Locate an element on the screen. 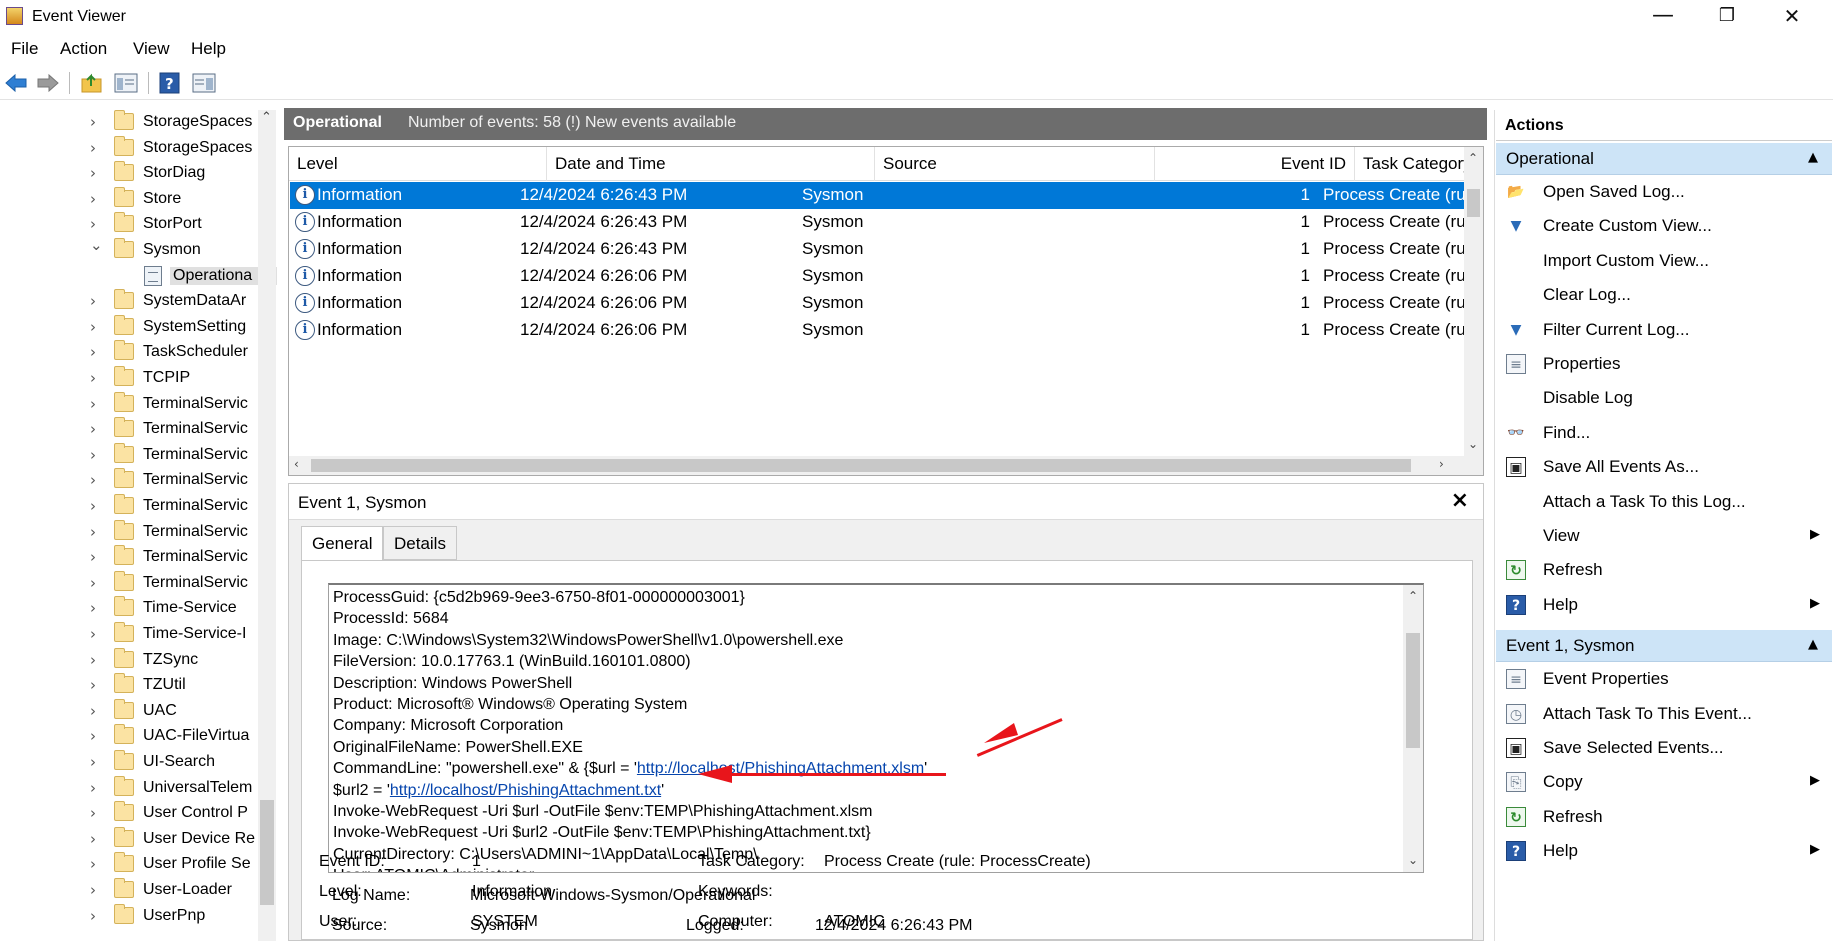 This screenshot has height=941, width=1833. tree-item: › TaskScheduler is located at coordinates (129, 352).